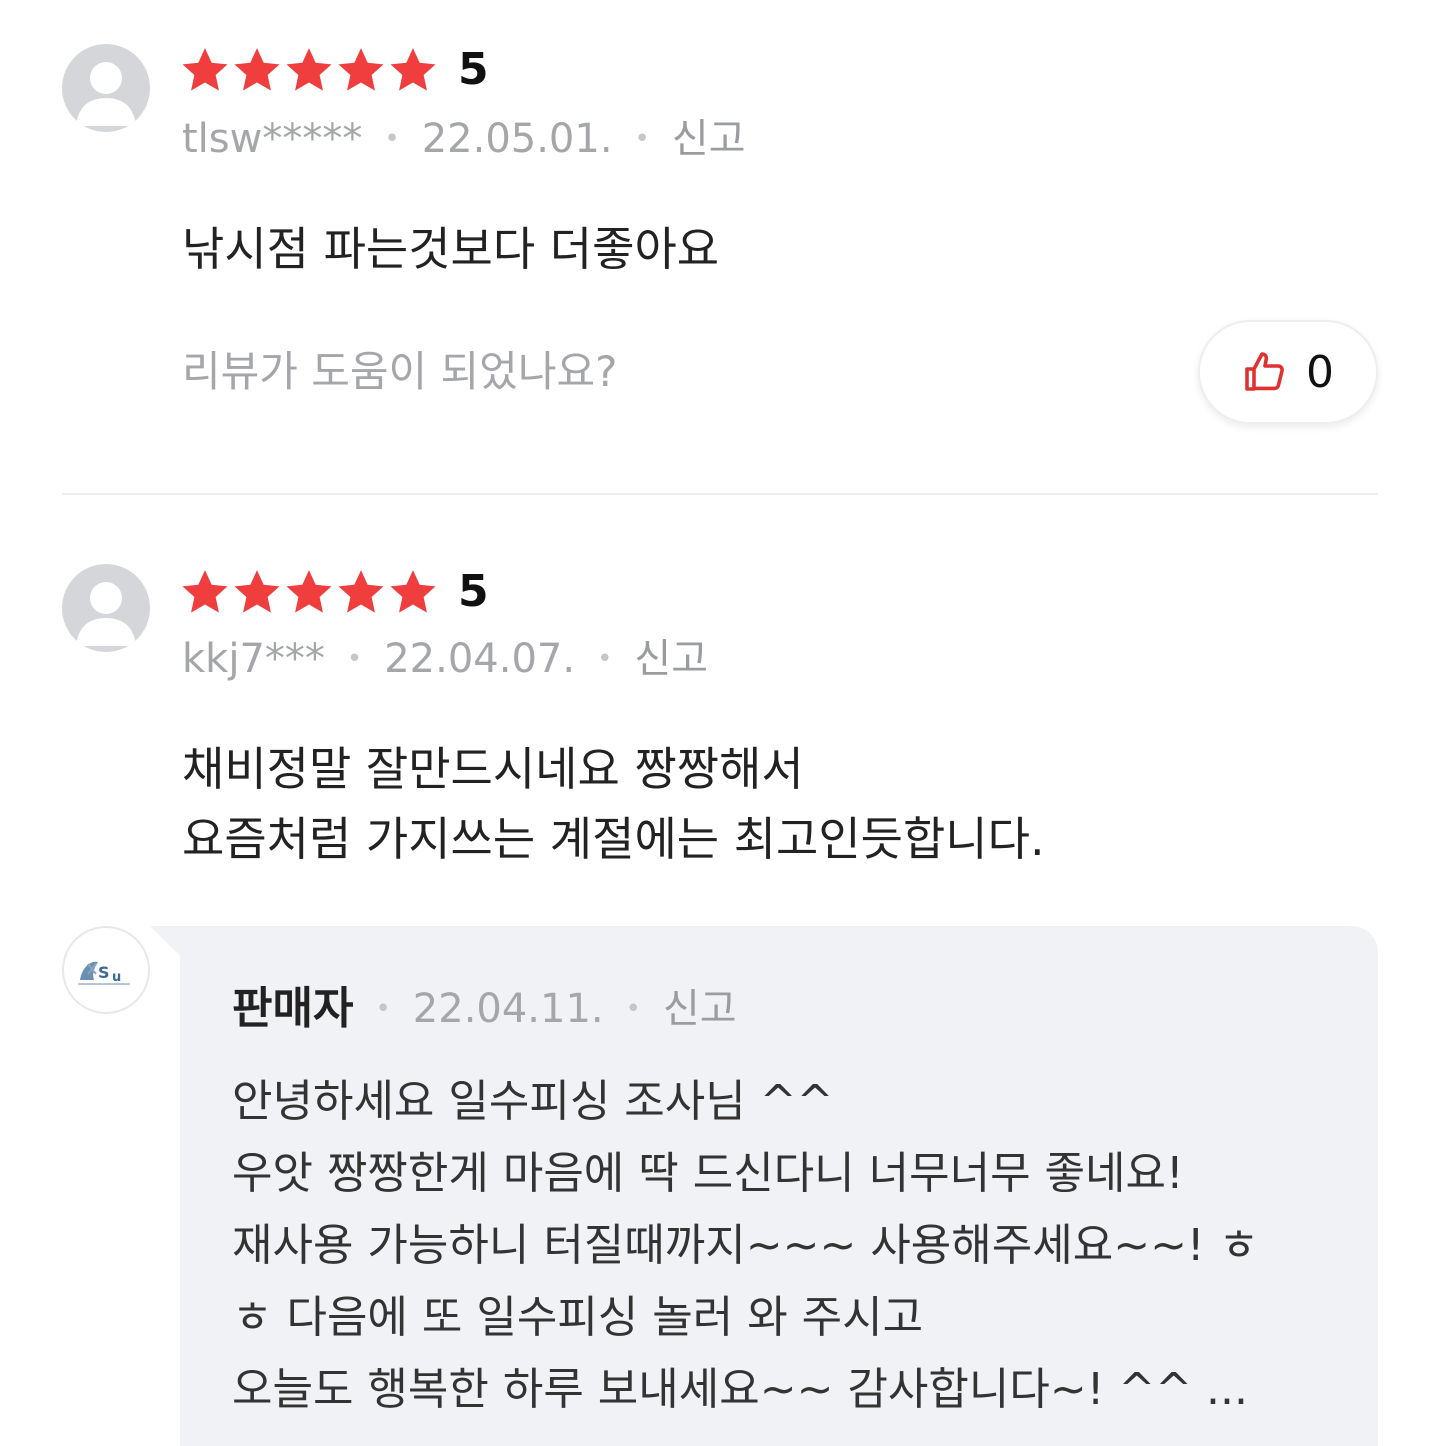  Describe the element at coordinates (272, 139) in the screenshot. I see `reviewer-id: tlsw*****` at that location.